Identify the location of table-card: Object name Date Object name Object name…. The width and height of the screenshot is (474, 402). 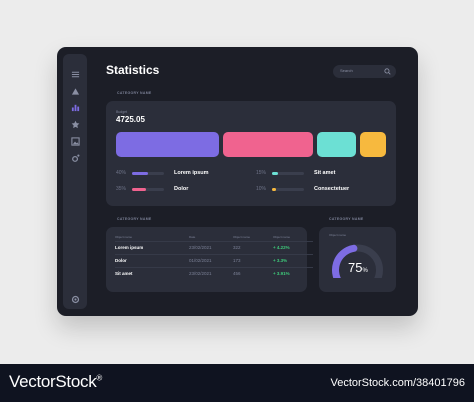
(209, 259).